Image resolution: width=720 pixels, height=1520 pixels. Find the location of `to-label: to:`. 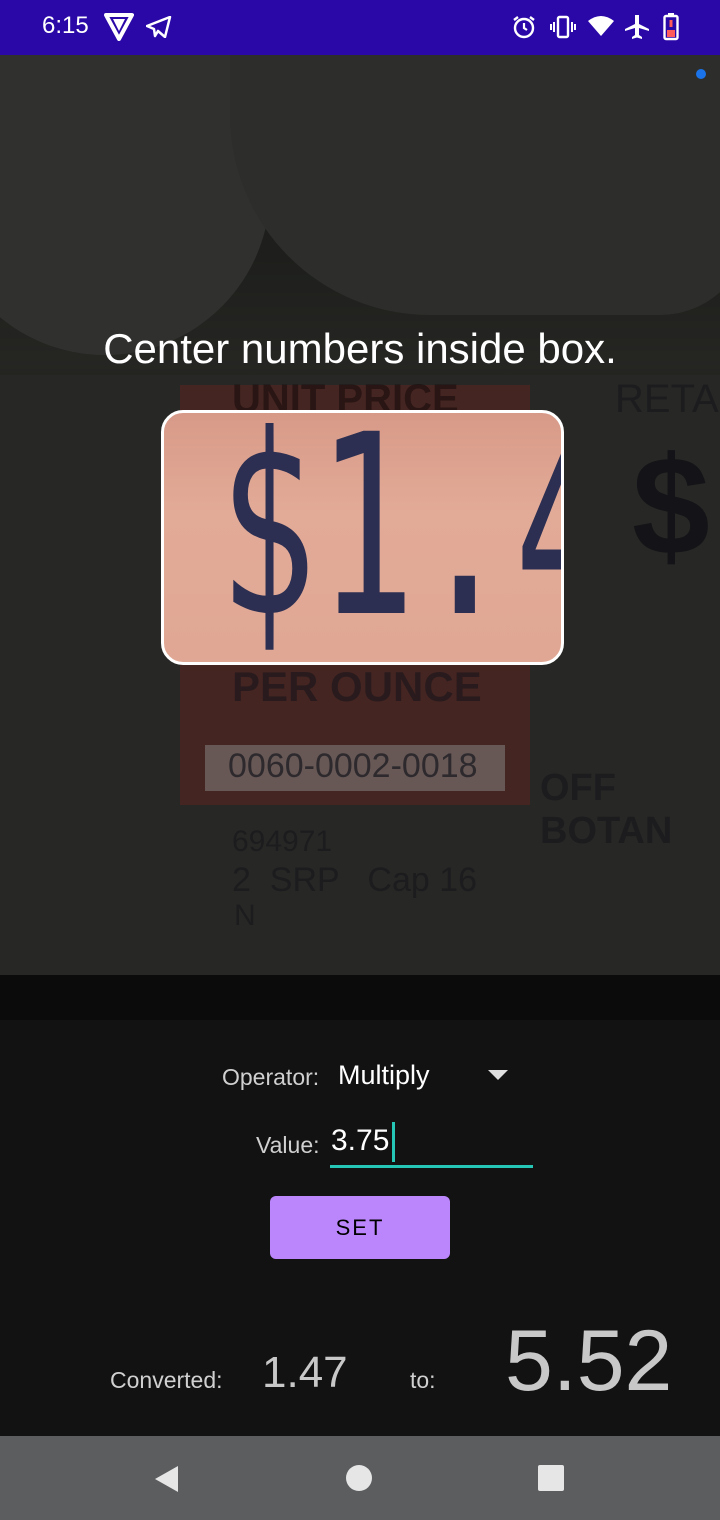

to-label: to: is located at coordinates (423, 1380).